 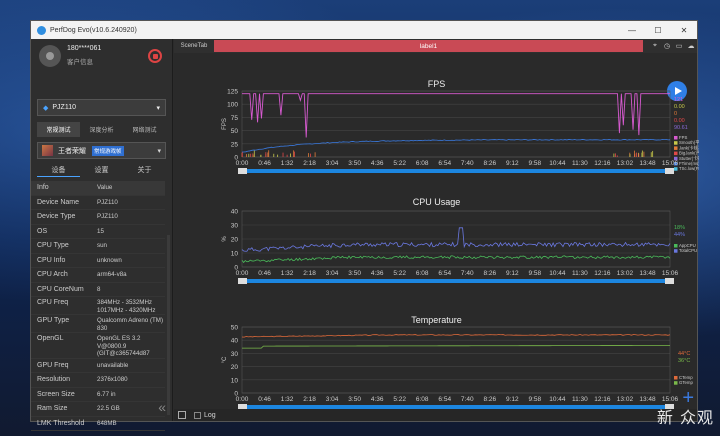 What do you see at coordinates (242, 273) in the screenshot?
I see `cpu-xtick: 0:00` at bounding box center [242, 273].